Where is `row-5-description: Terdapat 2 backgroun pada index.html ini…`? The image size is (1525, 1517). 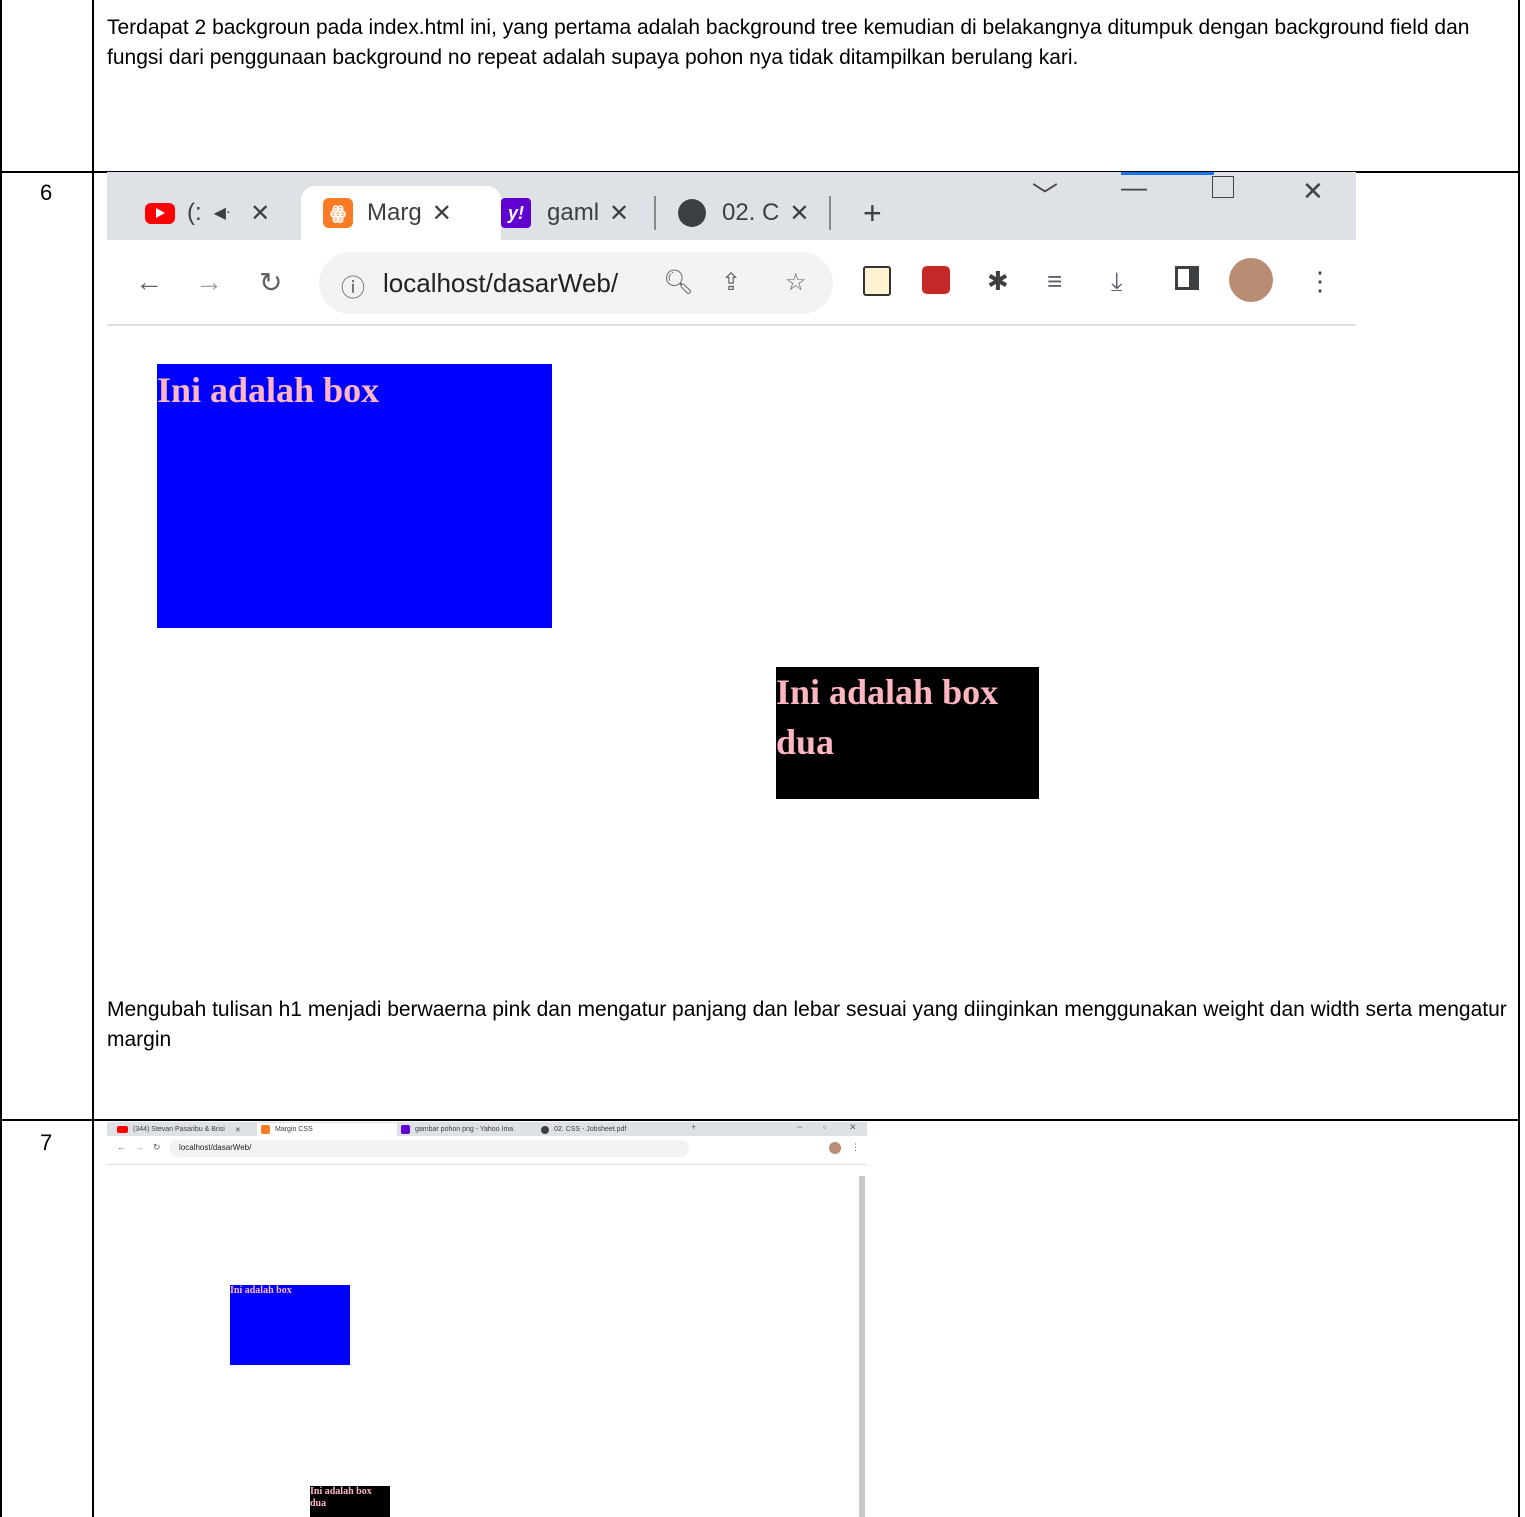
row-5-description: Terdapat 2 backgroun pada index.html ini… is located at coordinates (788, 42).